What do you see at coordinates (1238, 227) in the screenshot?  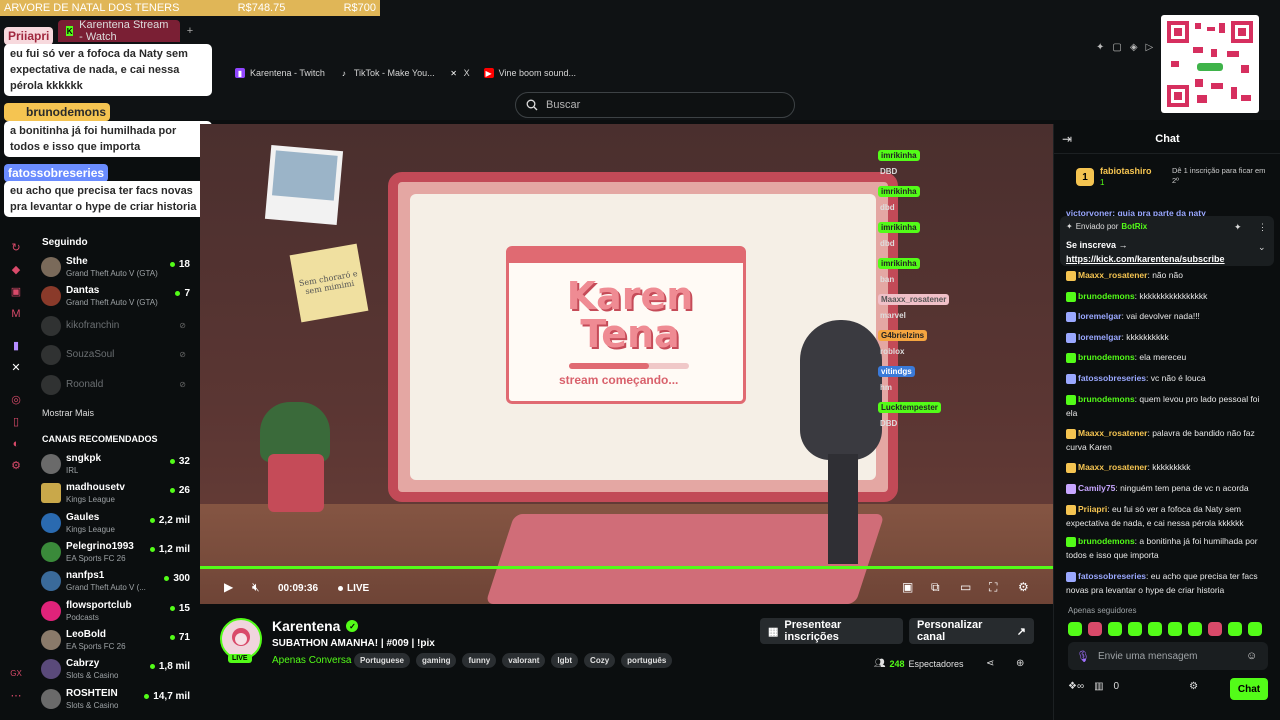 I see `unpin-icon: ✦` at bounding box center [1238, 227].